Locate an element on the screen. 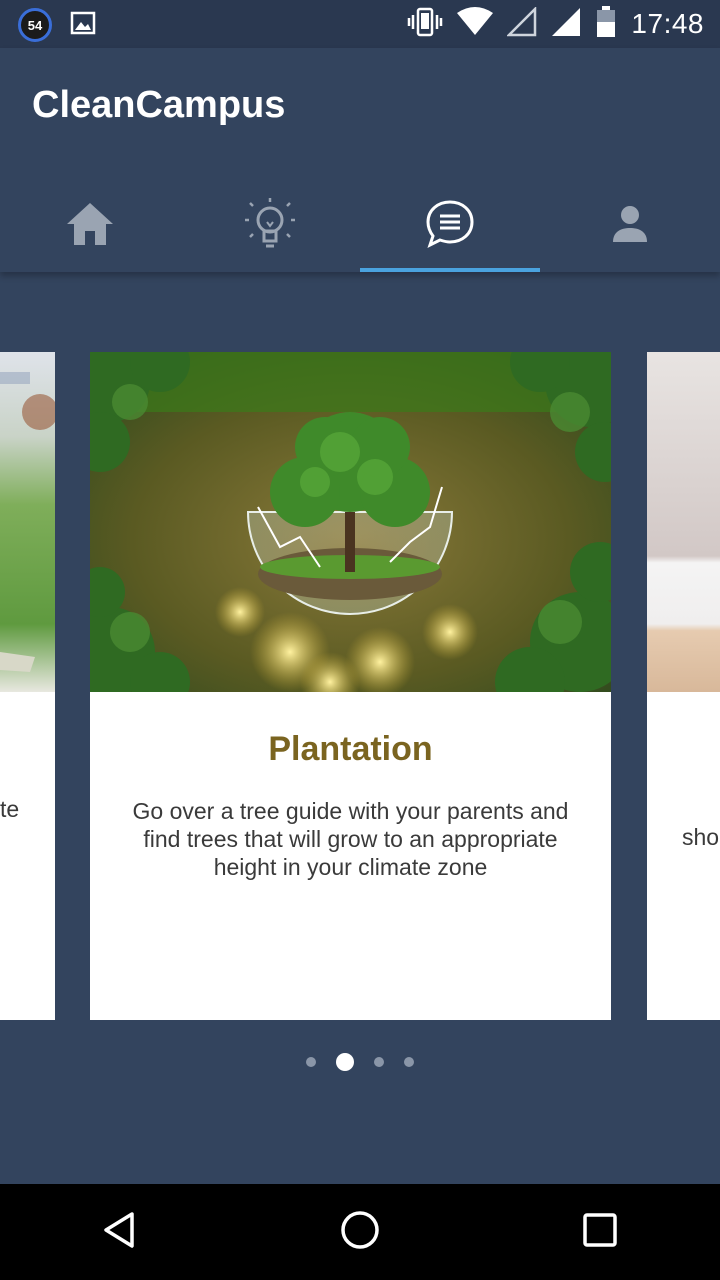 The width and height of the screenshot is (720, 1280). person-icon is located at coordinates (630, 226).